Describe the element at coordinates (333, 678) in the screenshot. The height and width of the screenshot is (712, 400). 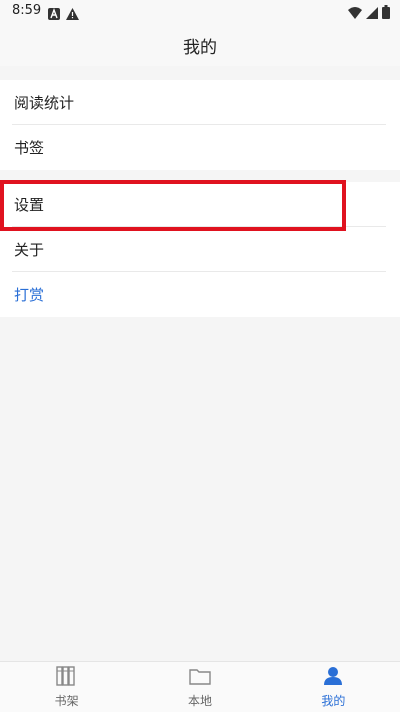
I see `person-icon` at that location.